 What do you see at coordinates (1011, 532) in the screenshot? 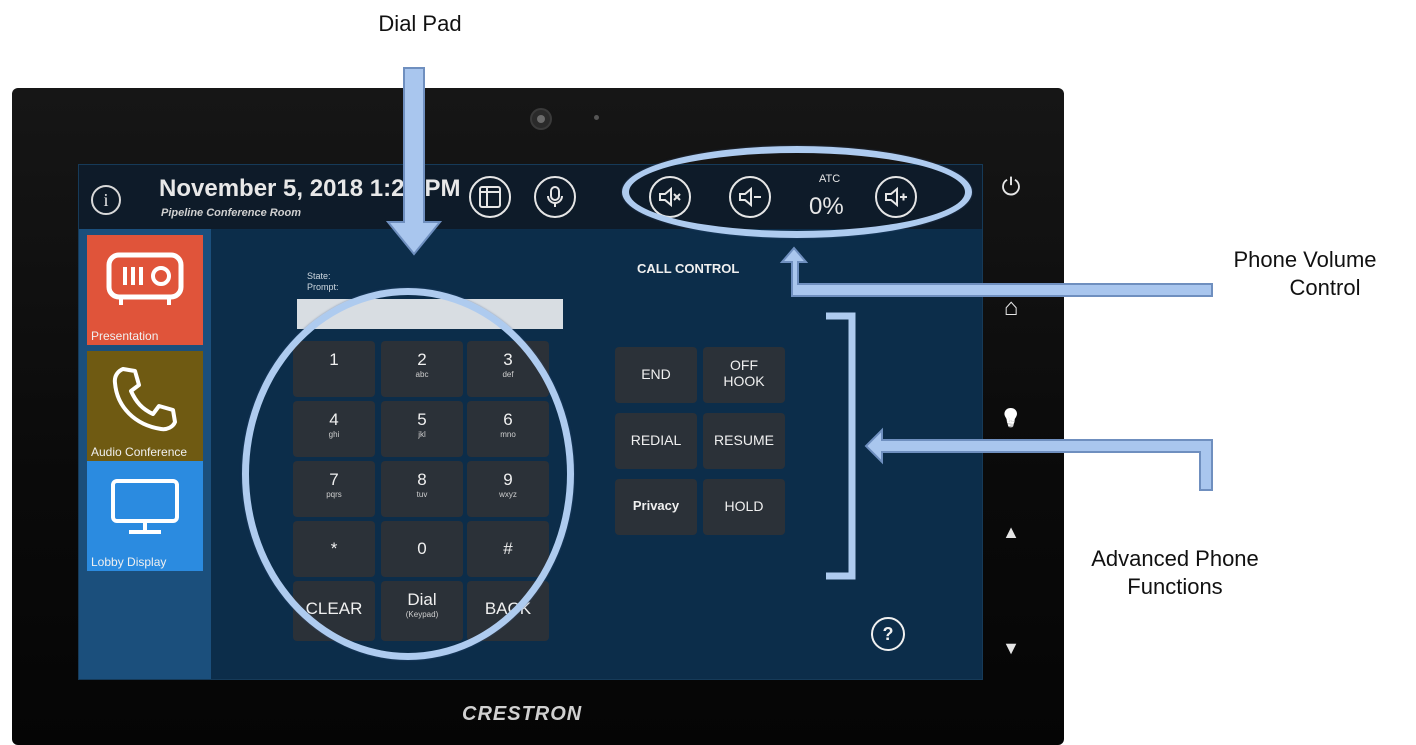
I see `arrow-up-icon: ▲` at bounding box center [1011, 532].